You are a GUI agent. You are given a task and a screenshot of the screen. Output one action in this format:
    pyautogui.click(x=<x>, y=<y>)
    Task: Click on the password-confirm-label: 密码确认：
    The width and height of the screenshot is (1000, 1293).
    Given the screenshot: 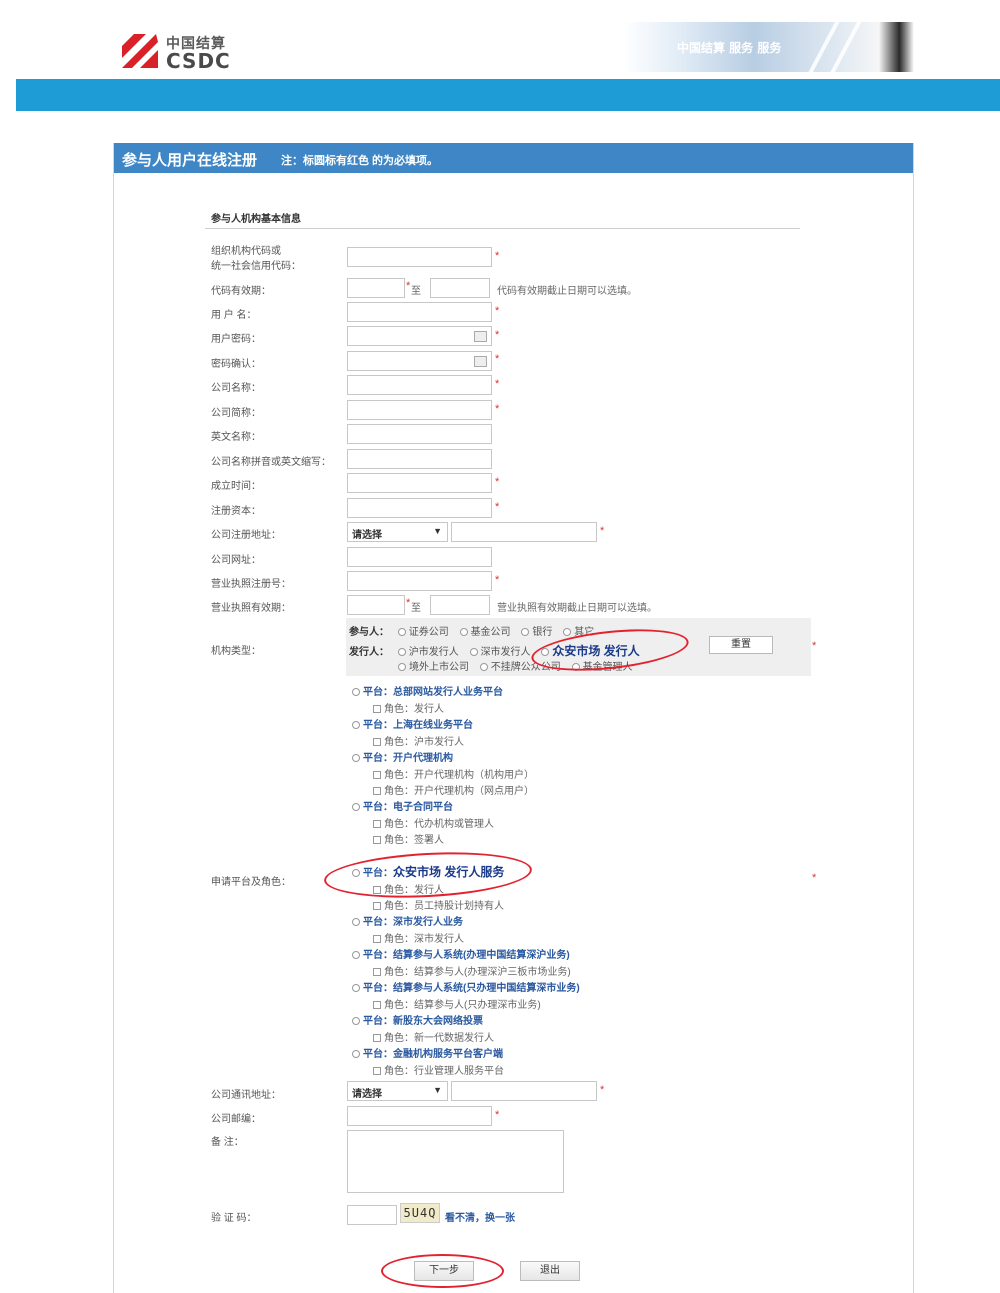 What is the action you would take?
    pyautogui.click(x=236, y=364)
    